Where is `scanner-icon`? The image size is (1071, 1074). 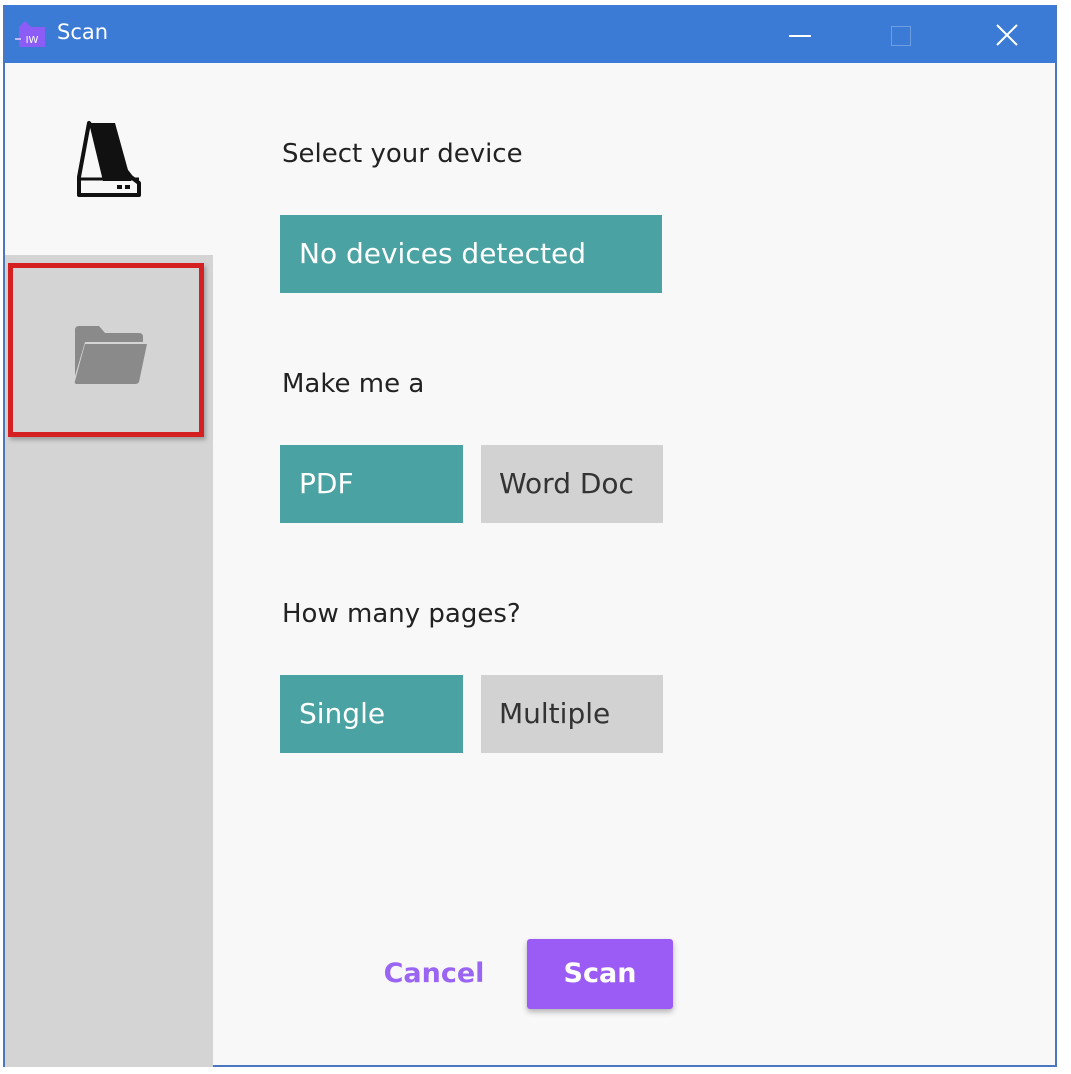
scanner-icon is located at coordinates (109, 159).